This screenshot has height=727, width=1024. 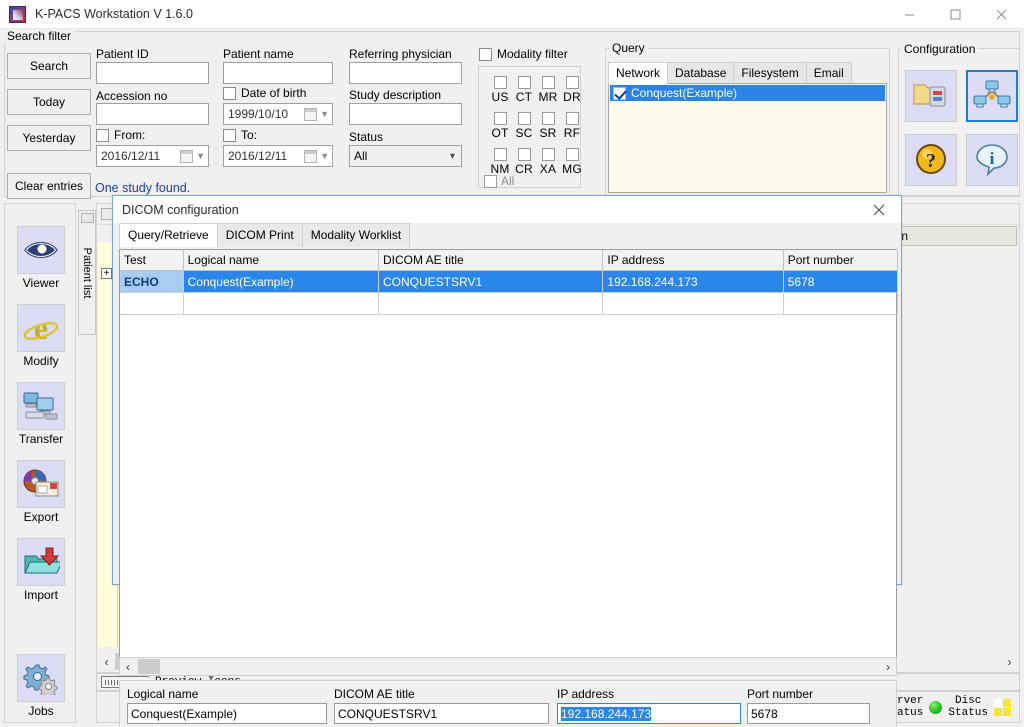 What do you see at coordinates (311, 114) in the screenshot?
I see `calendar-icon` at bounding box center [311, 114].